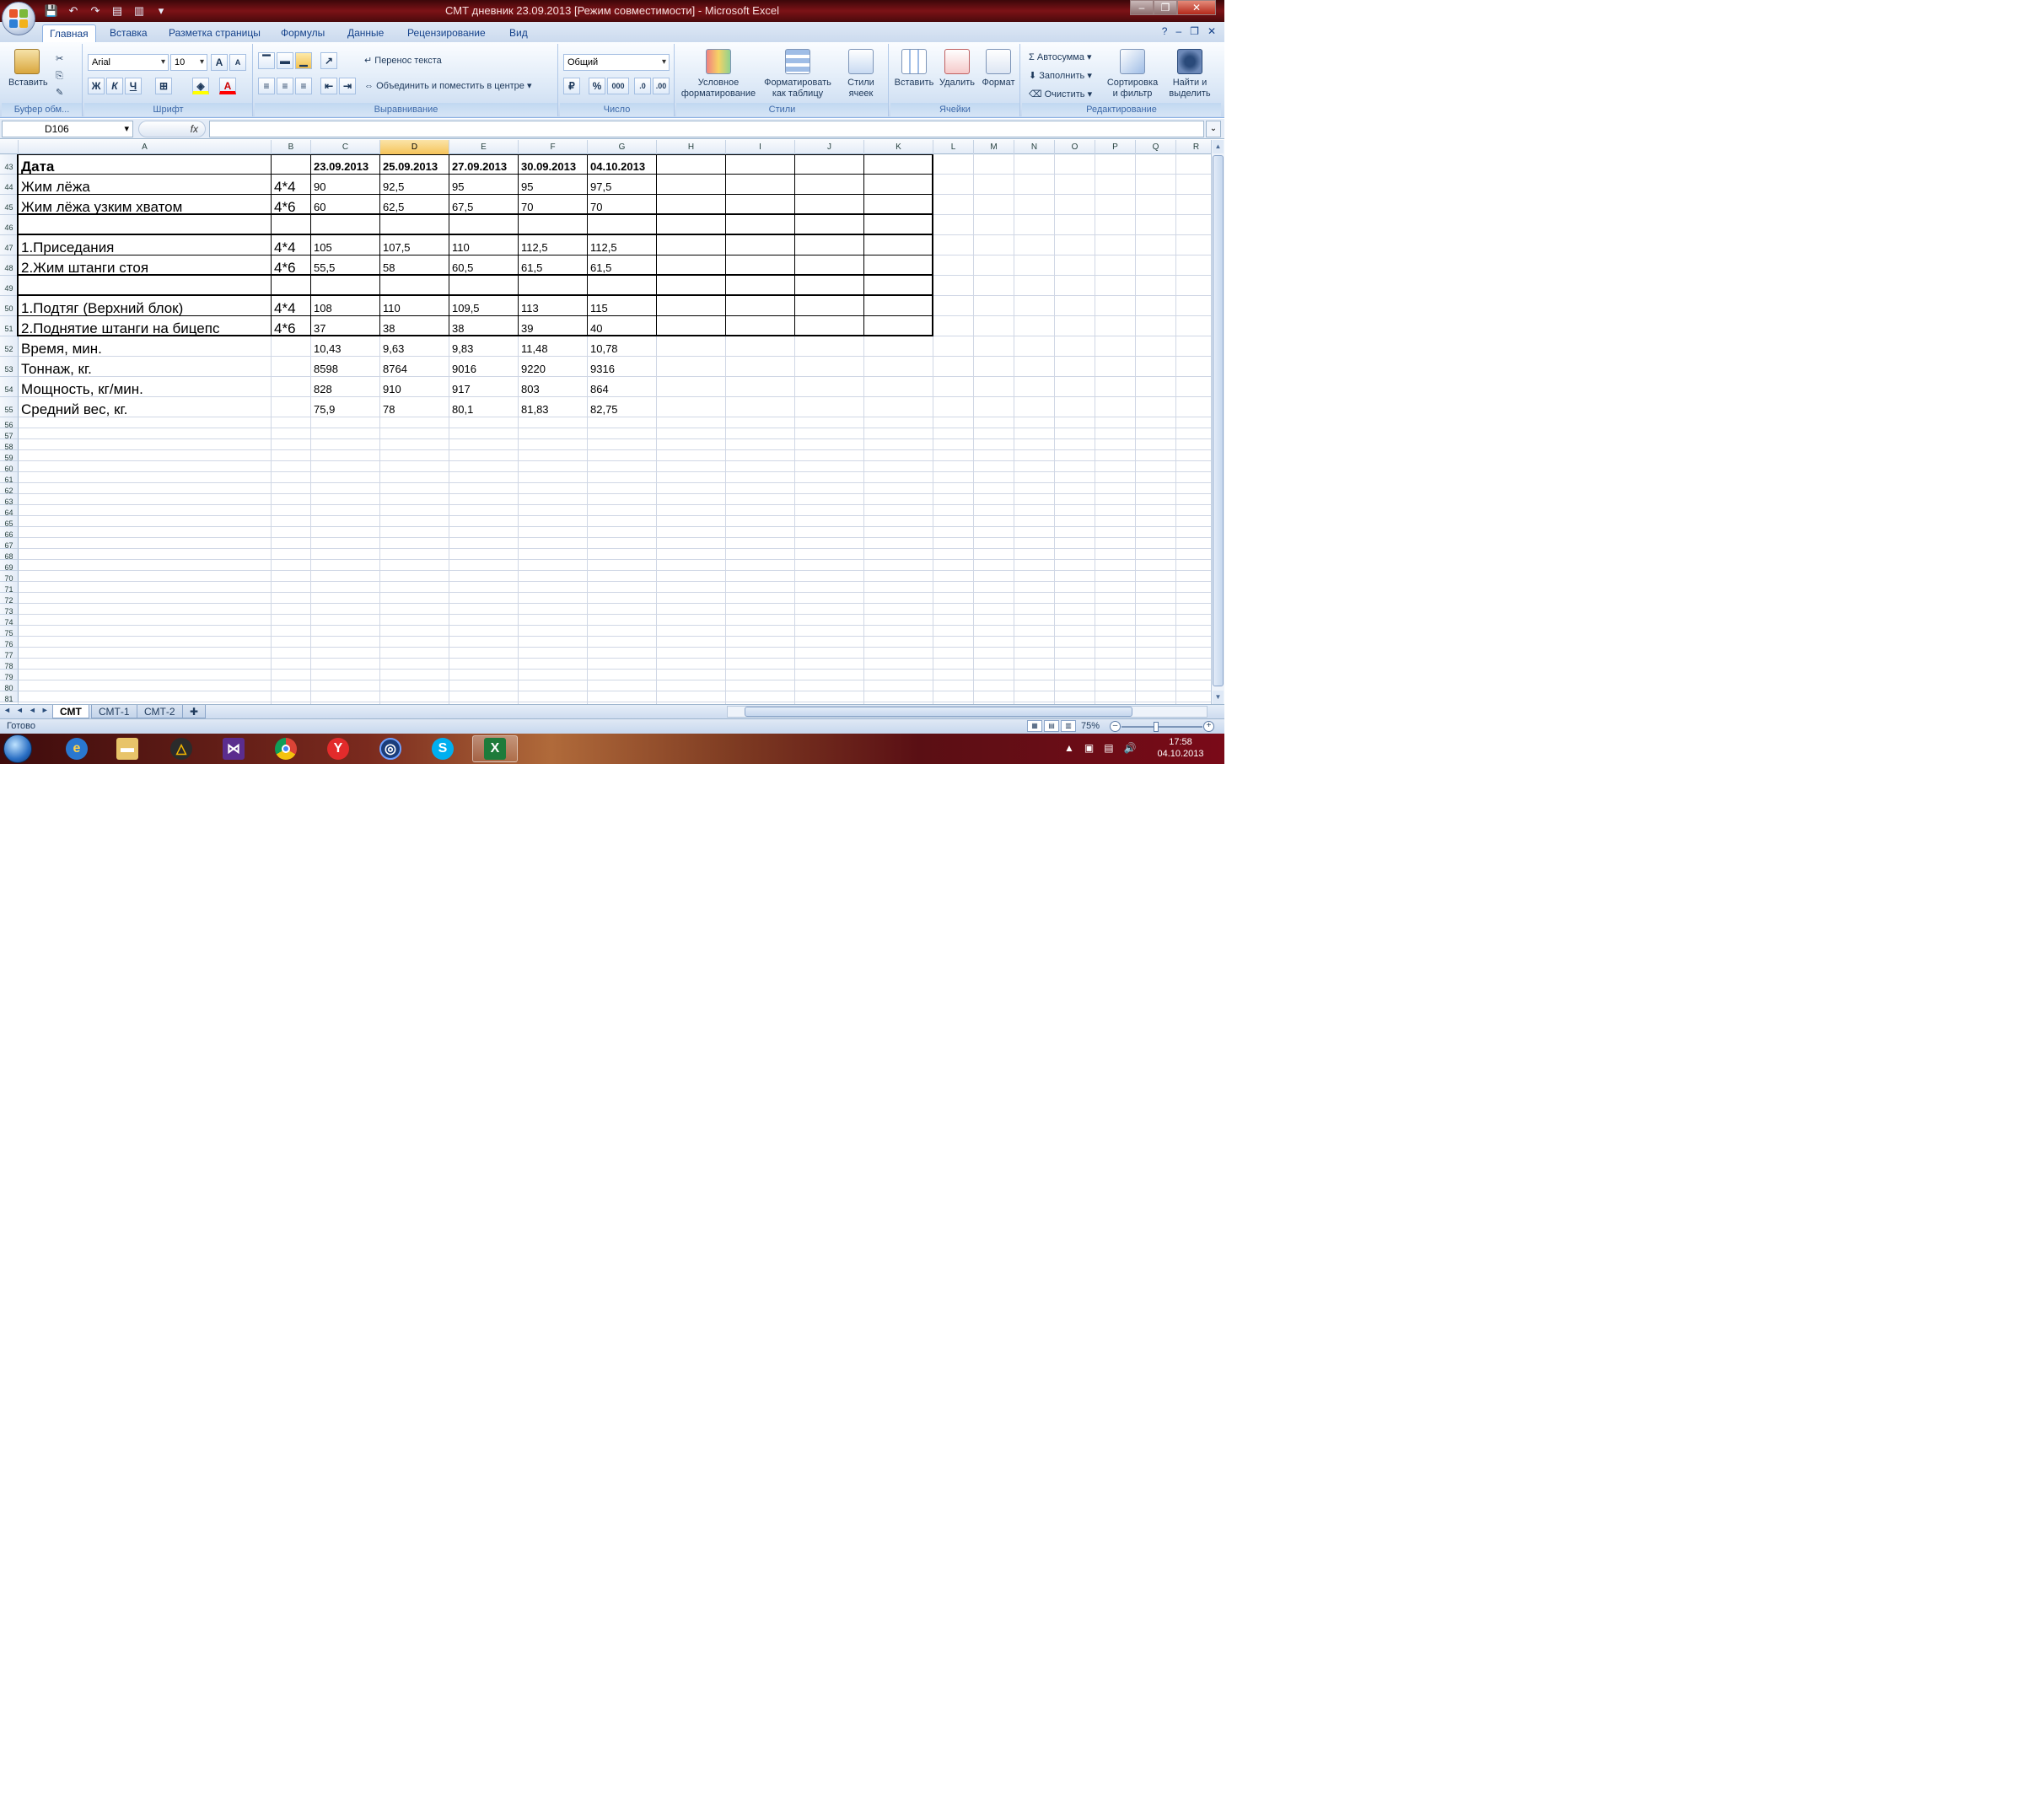  Describe the element at coordinates (1108, 748) in the screenshot. I see `network-icon: ▤` at that location.